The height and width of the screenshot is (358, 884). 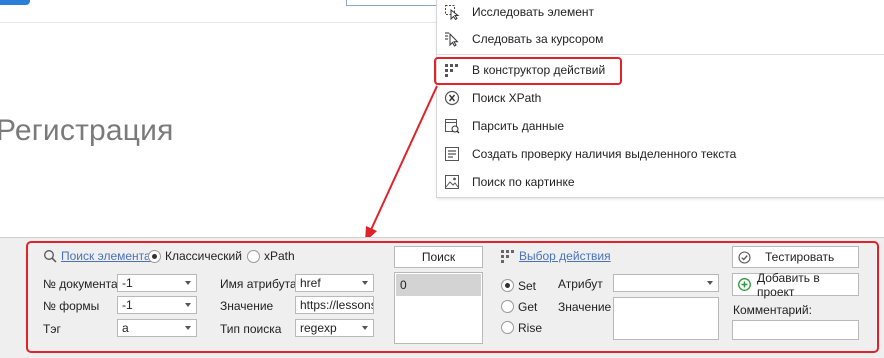 What do you see at coordinates (80, 284) in the screenshot?
I see `doc-number-label: № документа` at bounding box center [80, 284].